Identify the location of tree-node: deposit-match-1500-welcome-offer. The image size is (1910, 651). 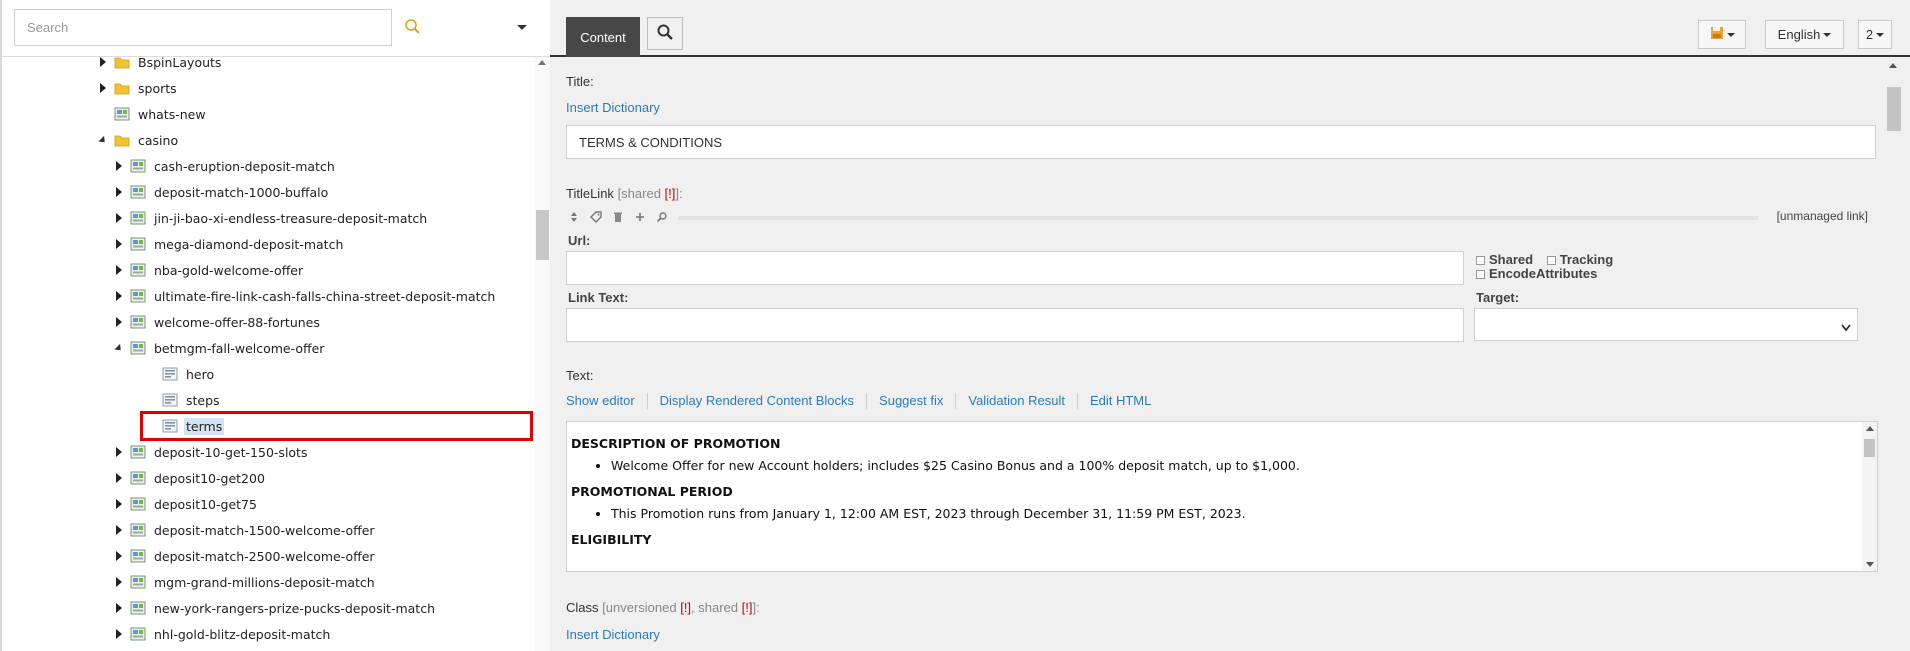
(245, 530).